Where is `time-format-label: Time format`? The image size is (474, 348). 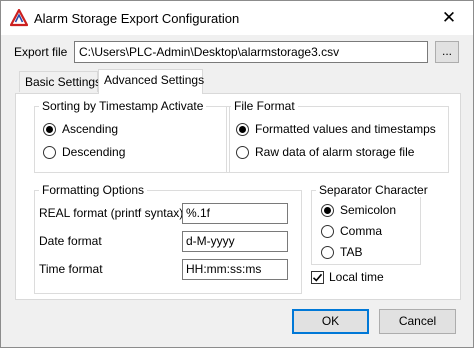 time-format-label: Time format is located at coordinates (71, 269).